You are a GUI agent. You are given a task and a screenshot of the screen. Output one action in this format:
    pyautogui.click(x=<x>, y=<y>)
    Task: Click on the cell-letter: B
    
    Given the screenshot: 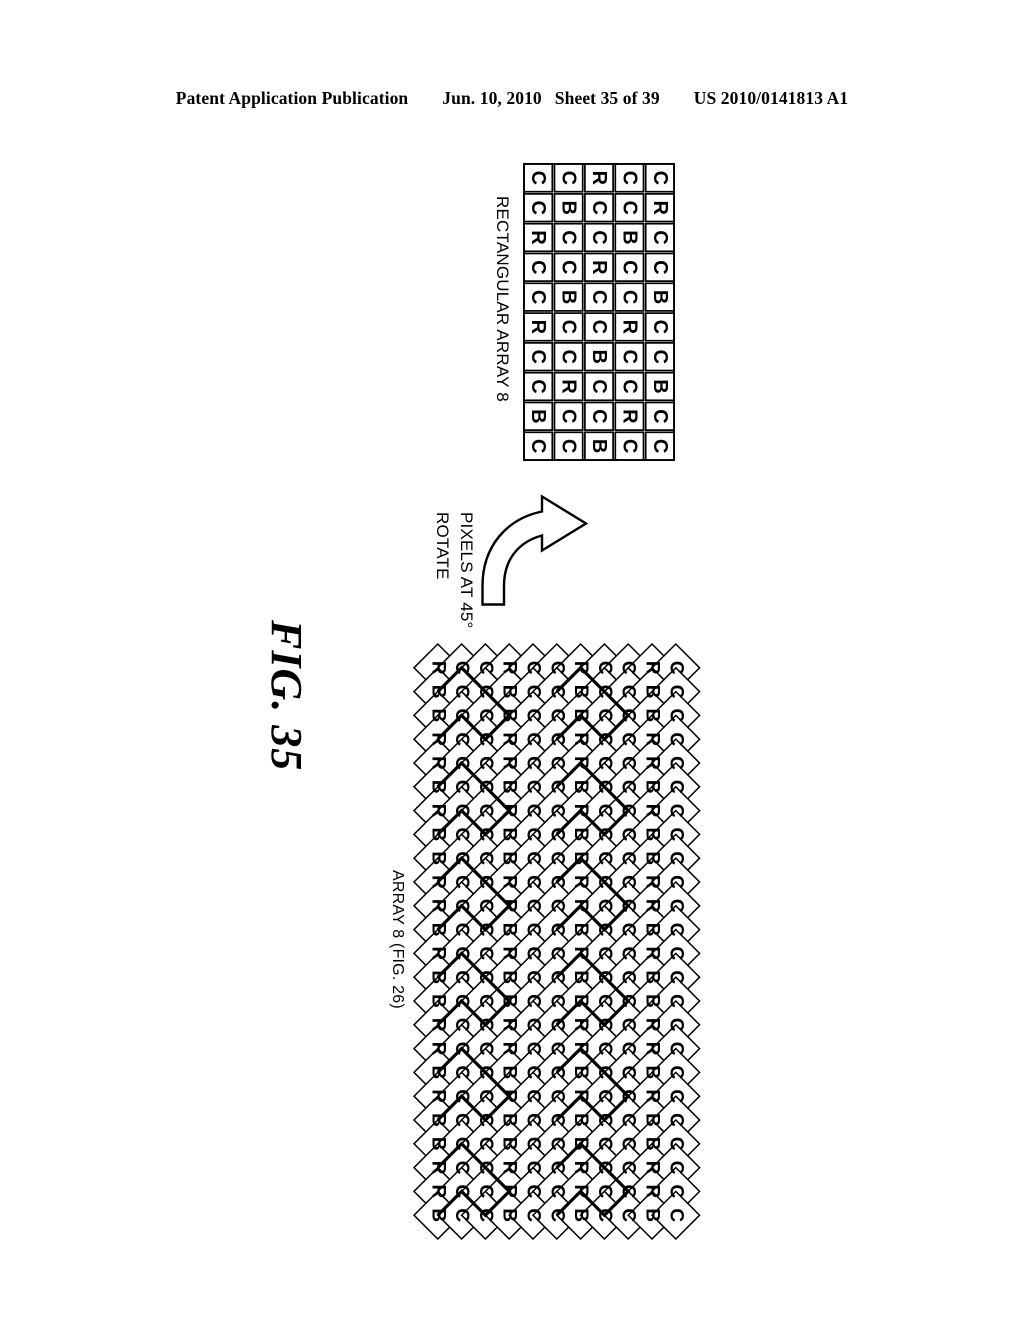 What is the action you would take?
    pyautogui.click(x=538, y=416)
    